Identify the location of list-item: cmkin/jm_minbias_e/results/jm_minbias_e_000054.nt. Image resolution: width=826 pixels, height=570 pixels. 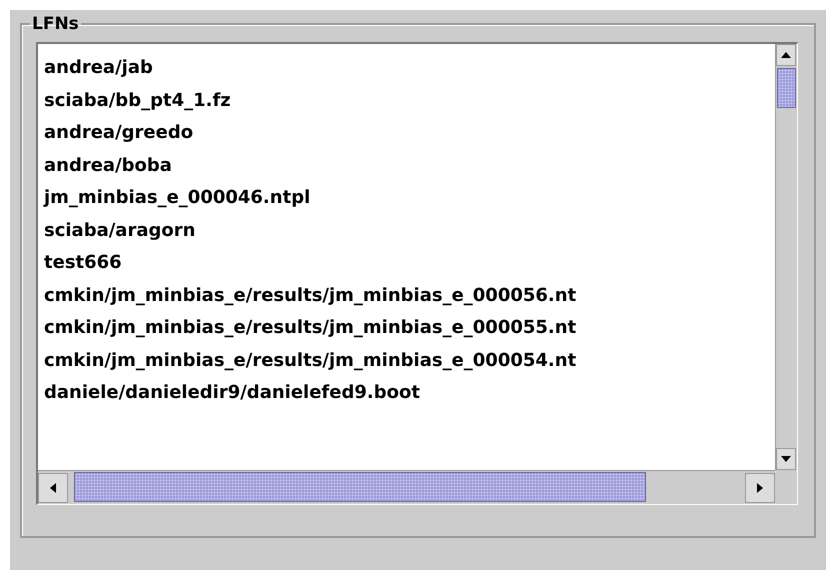
(310, 360).